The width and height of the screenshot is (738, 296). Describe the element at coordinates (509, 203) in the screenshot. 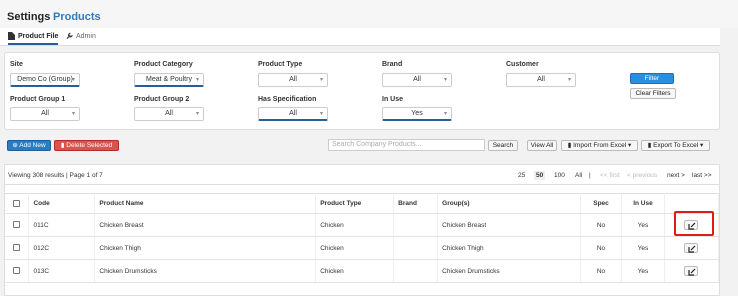

I see `column-header-groups: Group(s)` at that location.